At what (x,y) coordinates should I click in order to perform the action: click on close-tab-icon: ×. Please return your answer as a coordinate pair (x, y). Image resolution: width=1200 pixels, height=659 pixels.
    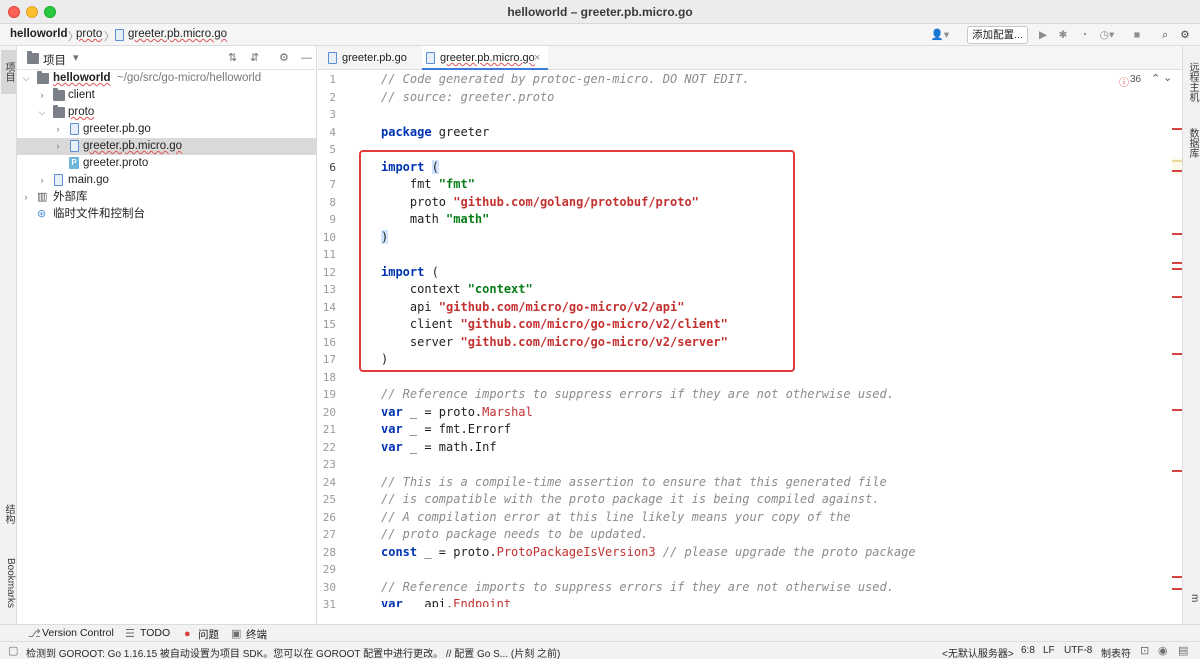
    Looking at the image, I should click on (537, 58).